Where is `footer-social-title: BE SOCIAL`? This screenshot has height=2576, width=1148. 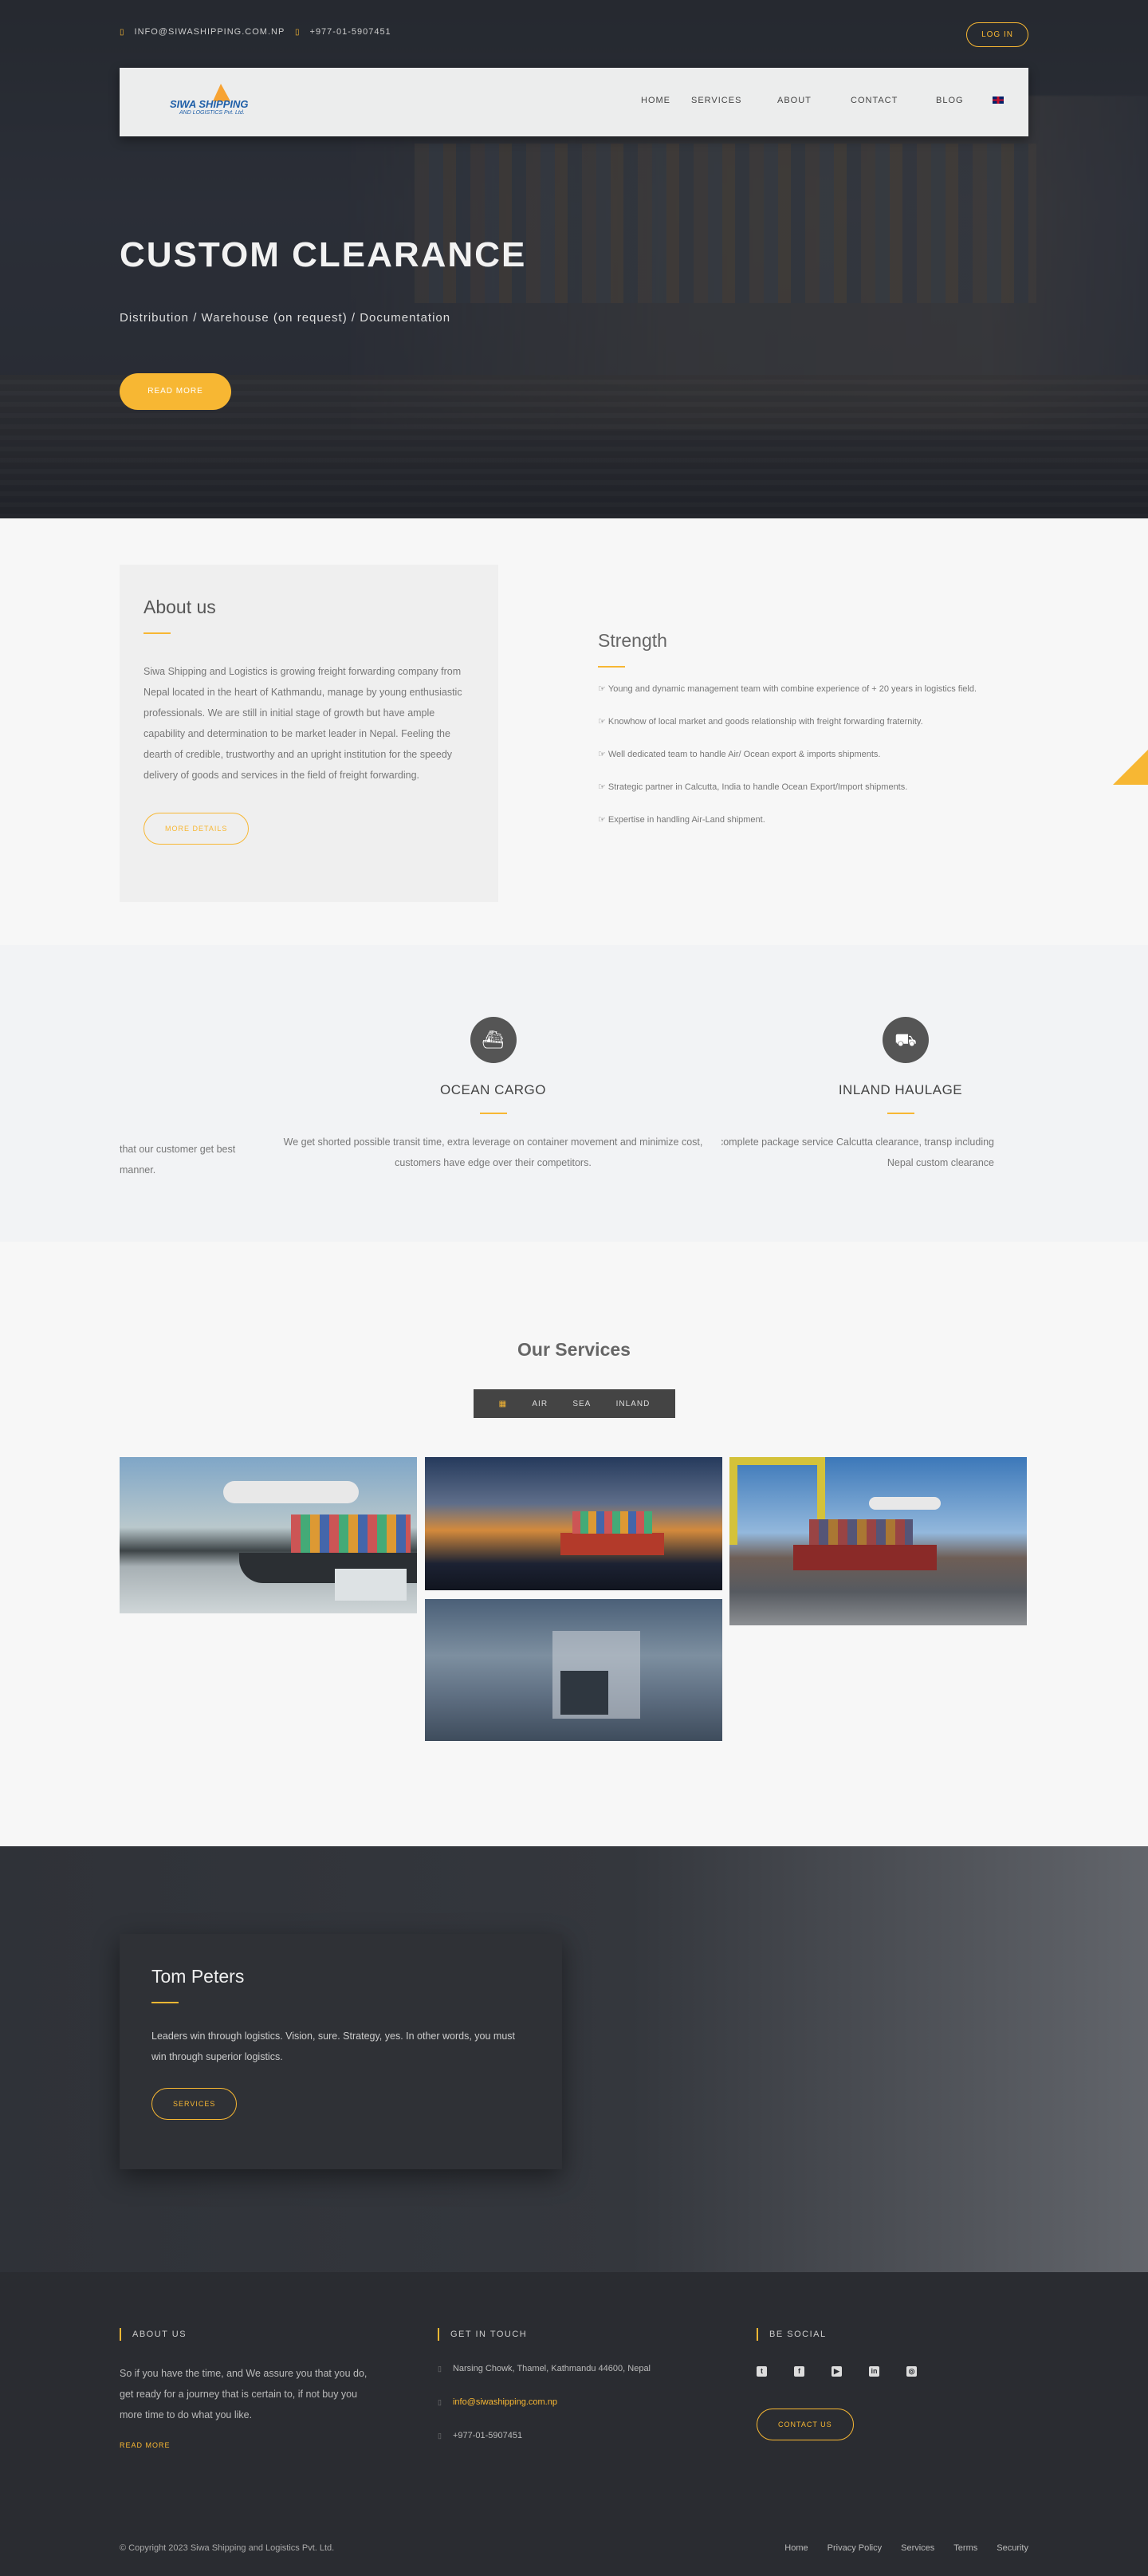 footer-social-title: BE SOCIAL is located at coordinates (837, 2334).